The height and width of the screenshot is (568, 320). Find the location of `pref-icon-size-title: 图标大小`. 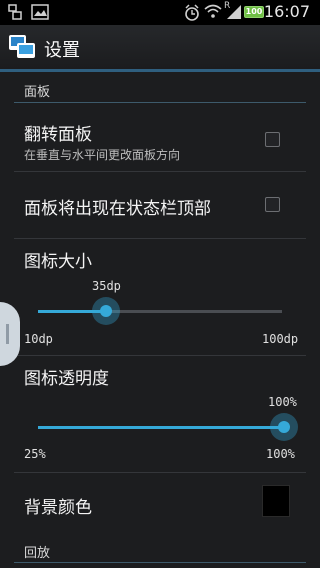

pref-icon-size-title: 图标大小 is located at coordinates (58, 262).